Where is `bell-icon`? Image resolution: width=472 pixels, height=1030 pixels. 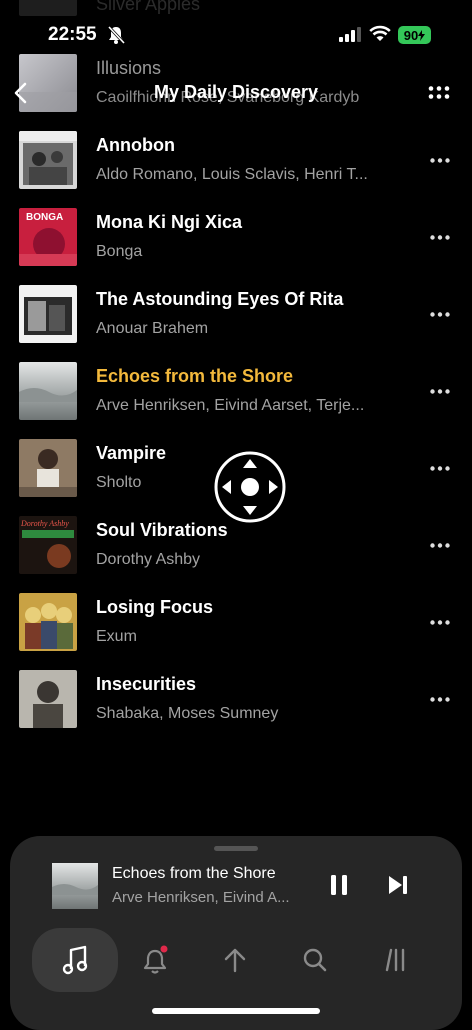
bell-icon is located at coordinates (155, 959).